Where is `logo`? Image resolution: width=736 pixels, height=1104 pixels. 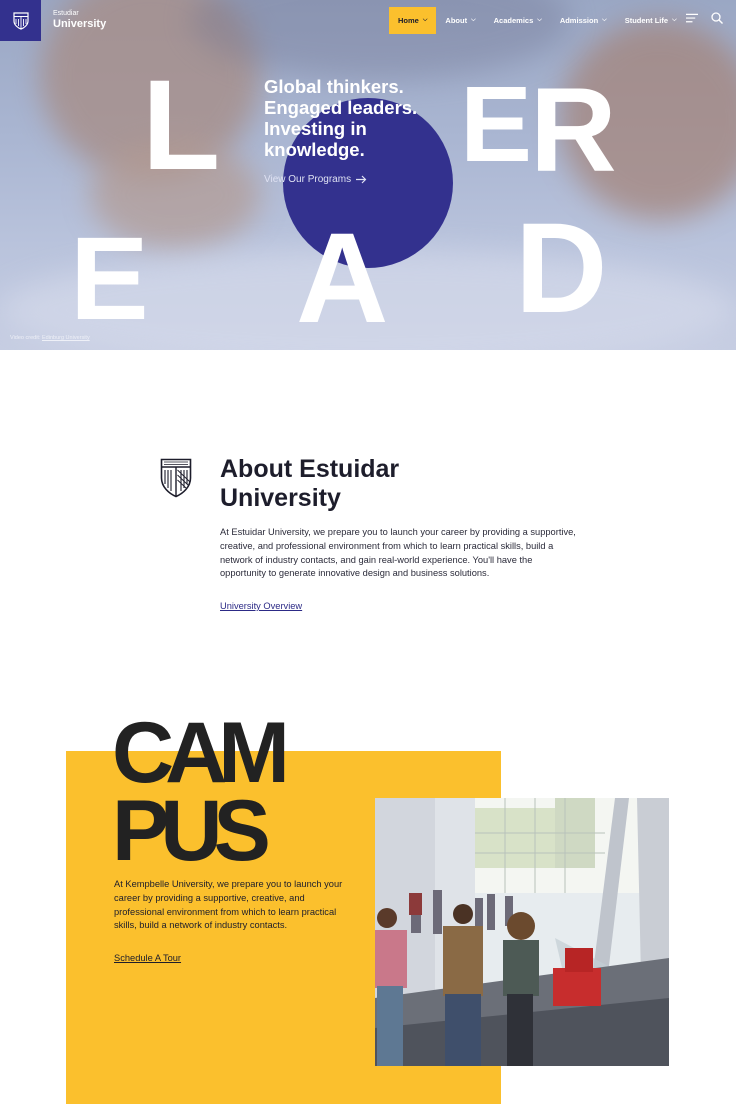
logo is located at coordinates (20, 20).